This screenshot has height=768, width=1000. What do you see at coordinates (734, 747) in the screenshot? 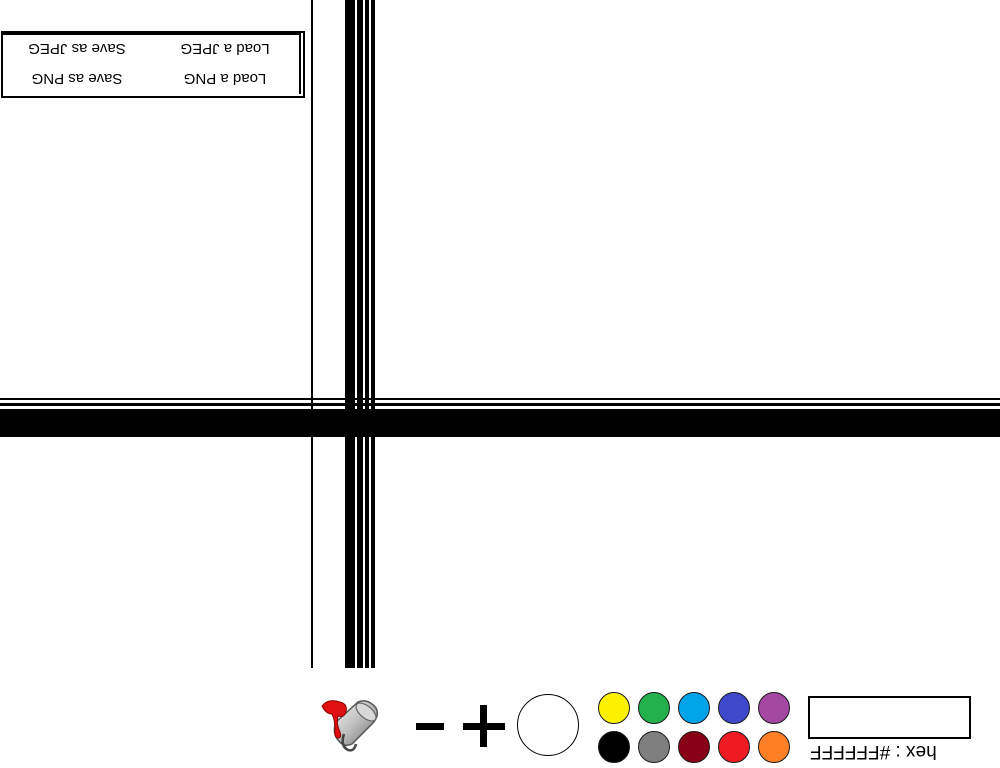
I see `color-swatch-red` at bounding box center [734, 747].